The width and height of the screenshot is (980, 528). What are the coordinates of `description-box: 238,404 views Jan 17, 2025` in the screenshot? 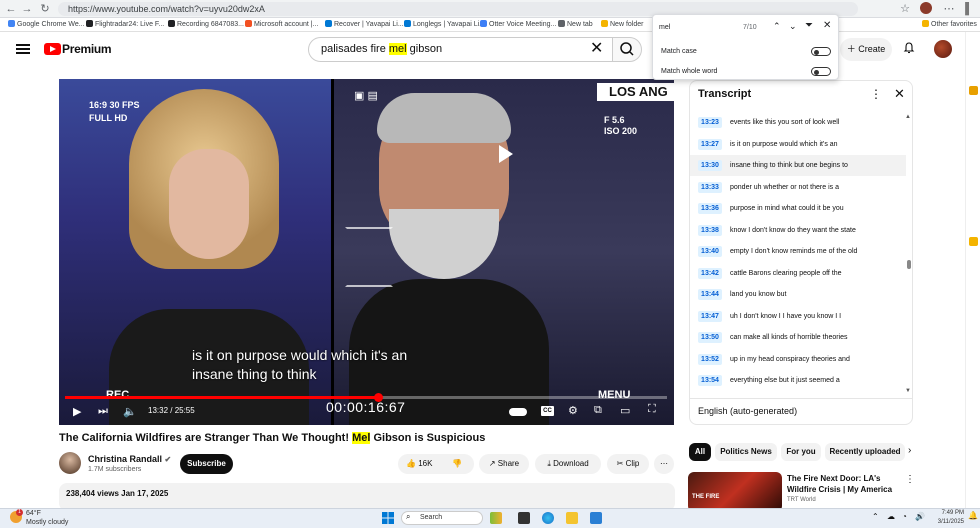 It's located at (367, 497).